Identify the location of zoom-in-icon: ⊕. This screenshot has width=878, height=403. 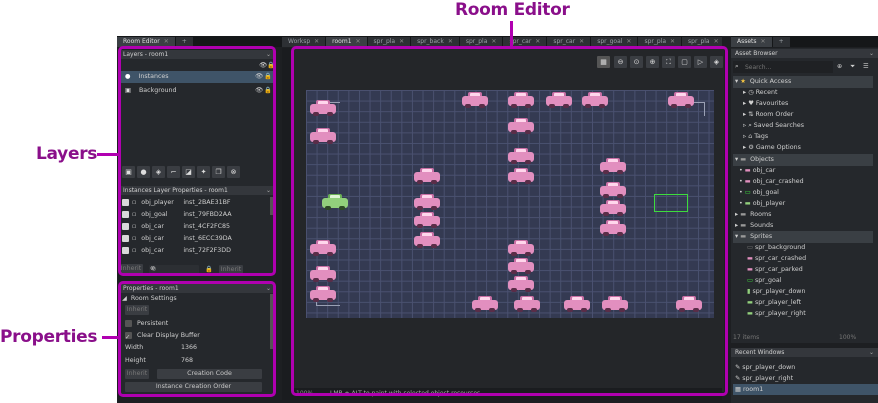
(652, 62).